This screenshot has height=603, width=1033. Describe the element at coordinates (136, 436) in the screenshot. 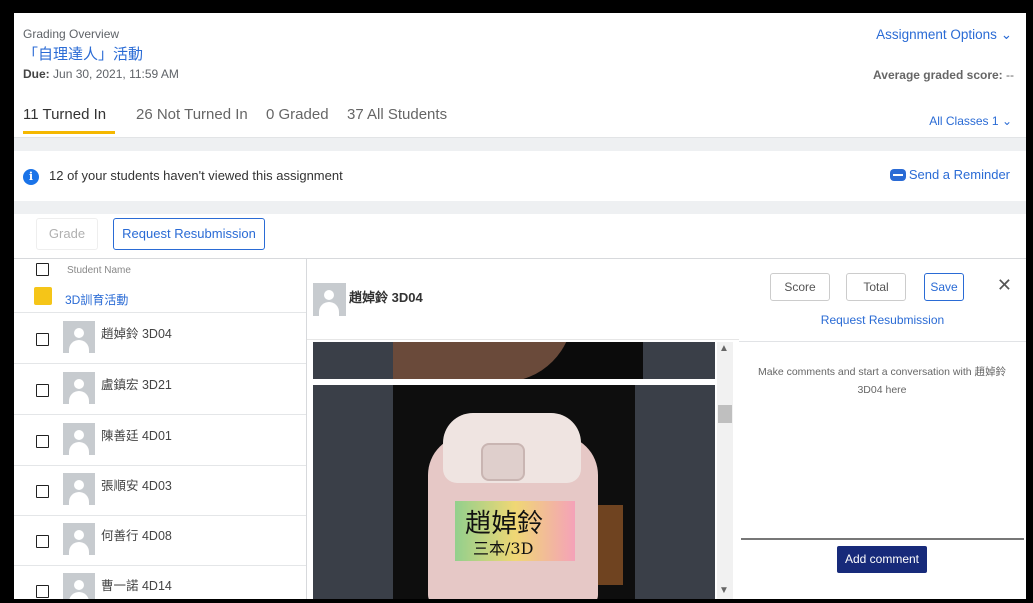

I see `student-name: 陳善廷 4D01` at that location.